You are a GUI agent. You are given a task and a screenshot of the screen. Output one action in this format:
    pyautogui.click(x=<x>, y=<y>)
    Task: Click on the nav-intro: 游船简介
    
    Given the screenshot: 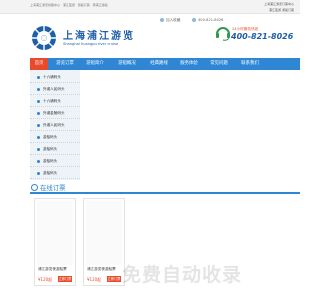 What is the action you would take?
    pyautogui.click(x=95, y=64)
    